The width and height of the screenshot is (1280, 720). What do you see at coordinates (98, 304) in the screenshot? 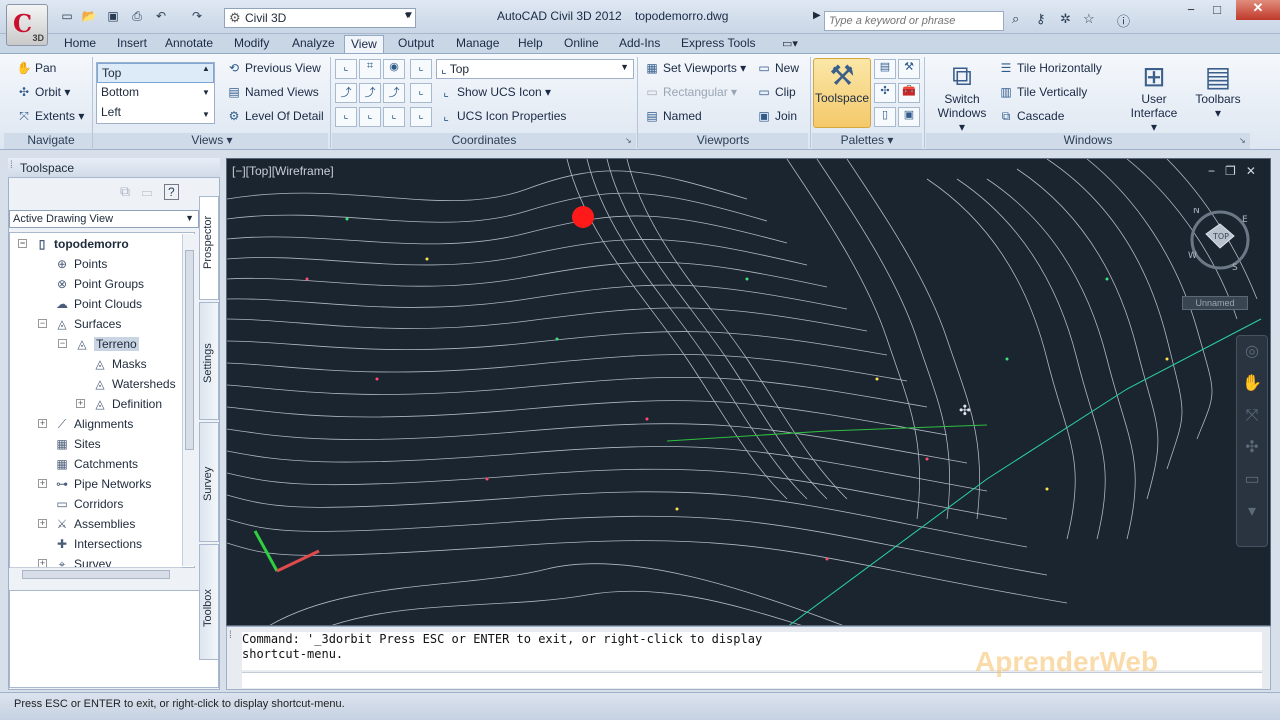
I see `tree-node-point-clouds: ☁ Point Clouds` at bounding box center [98, 304].